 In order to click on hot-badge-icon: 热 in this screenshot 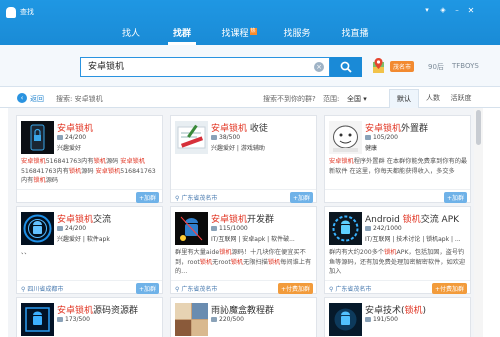, I will do `click(253, 31)`.